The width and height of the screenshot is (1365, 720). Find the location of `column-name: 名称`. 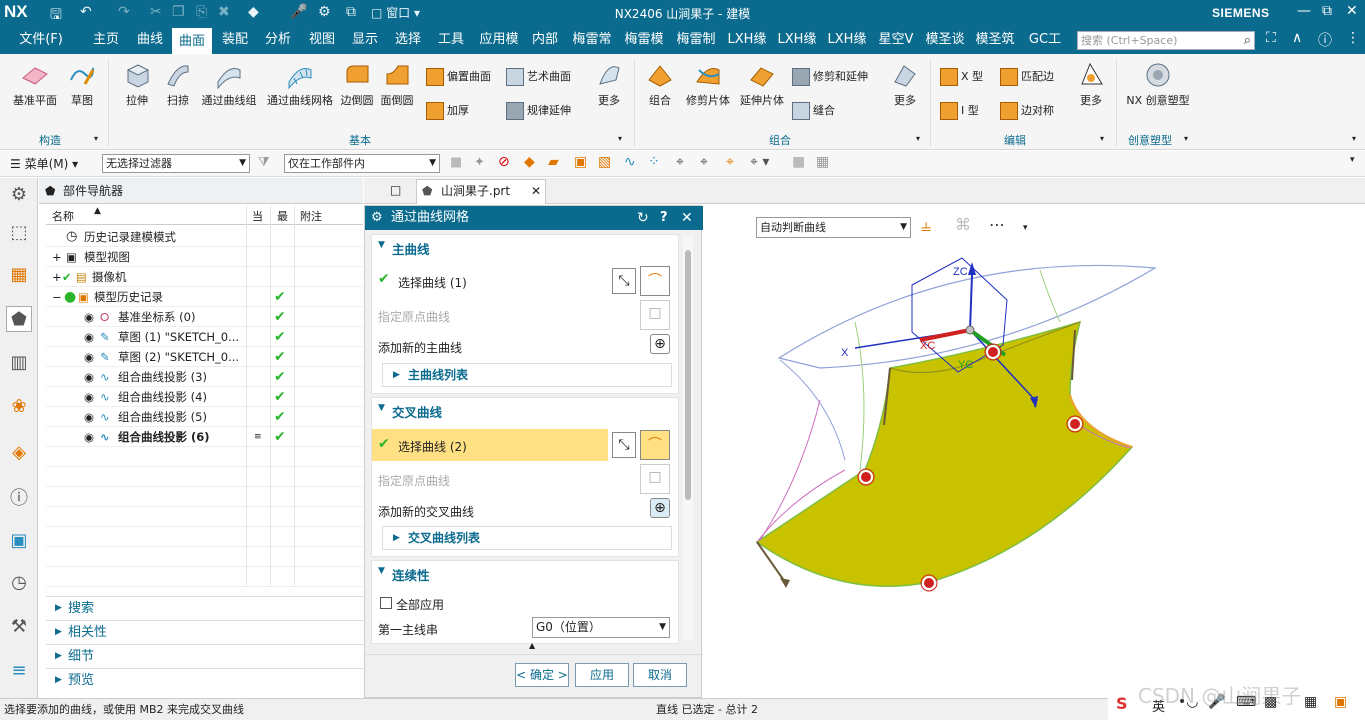

column-name: 名称 is located at coordinates (63, 216).